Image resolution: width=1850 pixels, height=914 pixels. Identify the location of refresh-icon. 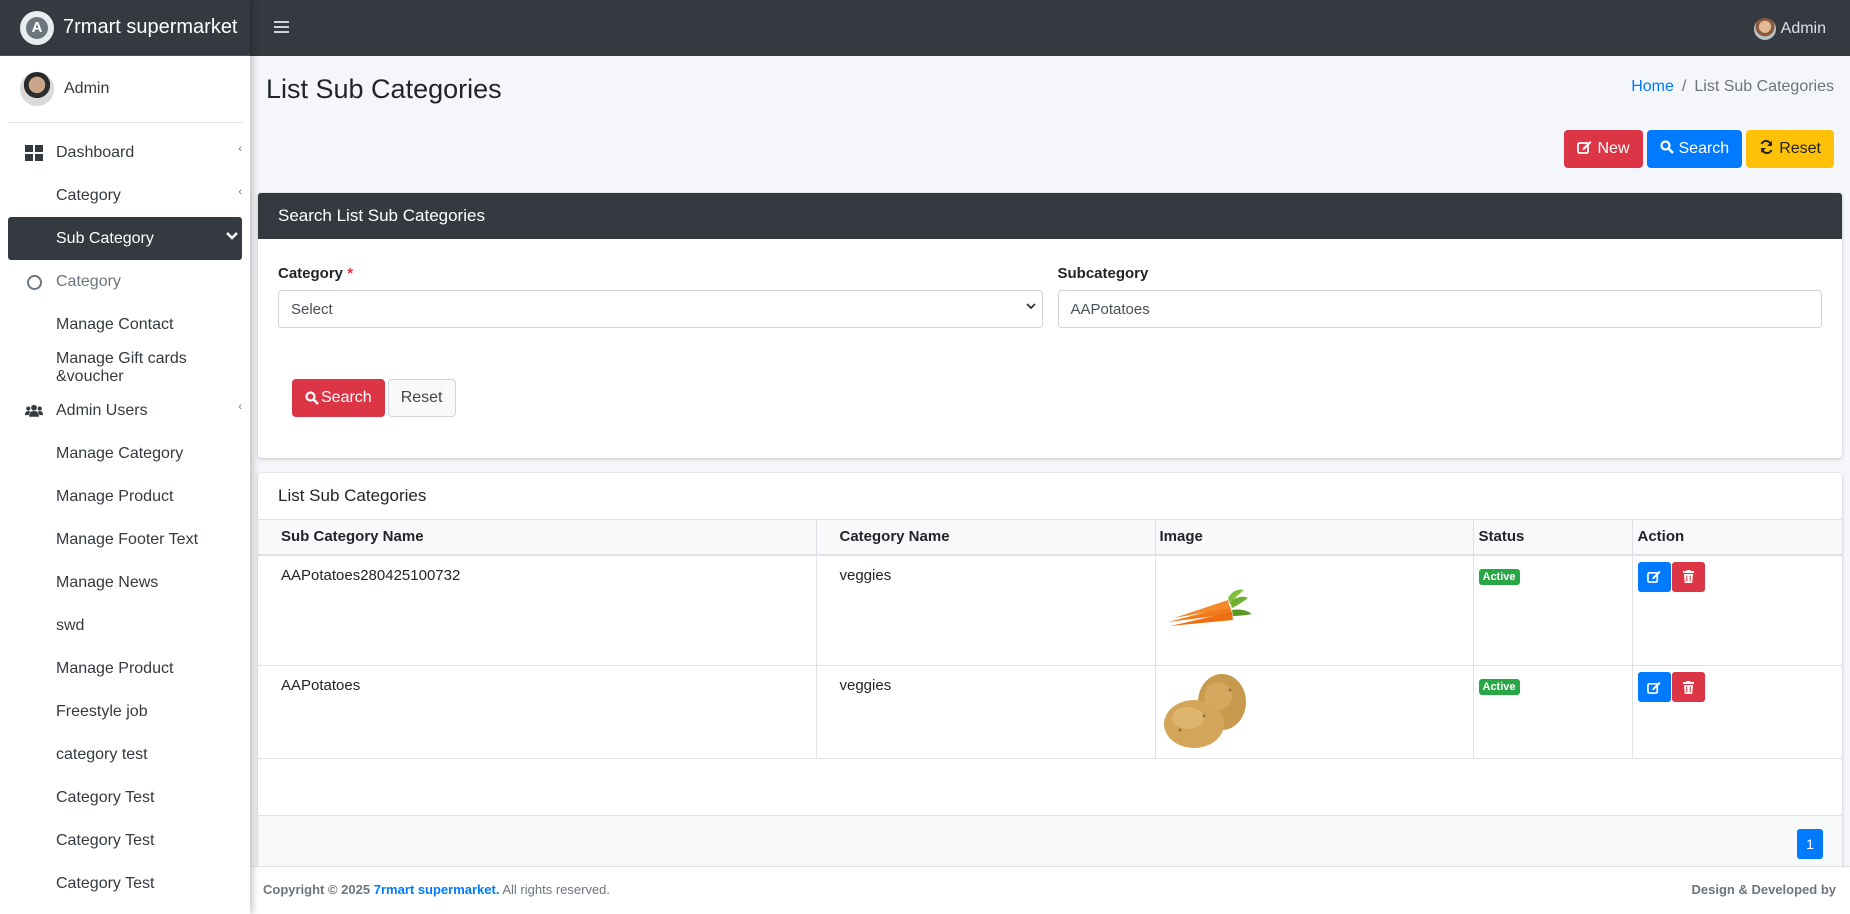
(1766, 148).